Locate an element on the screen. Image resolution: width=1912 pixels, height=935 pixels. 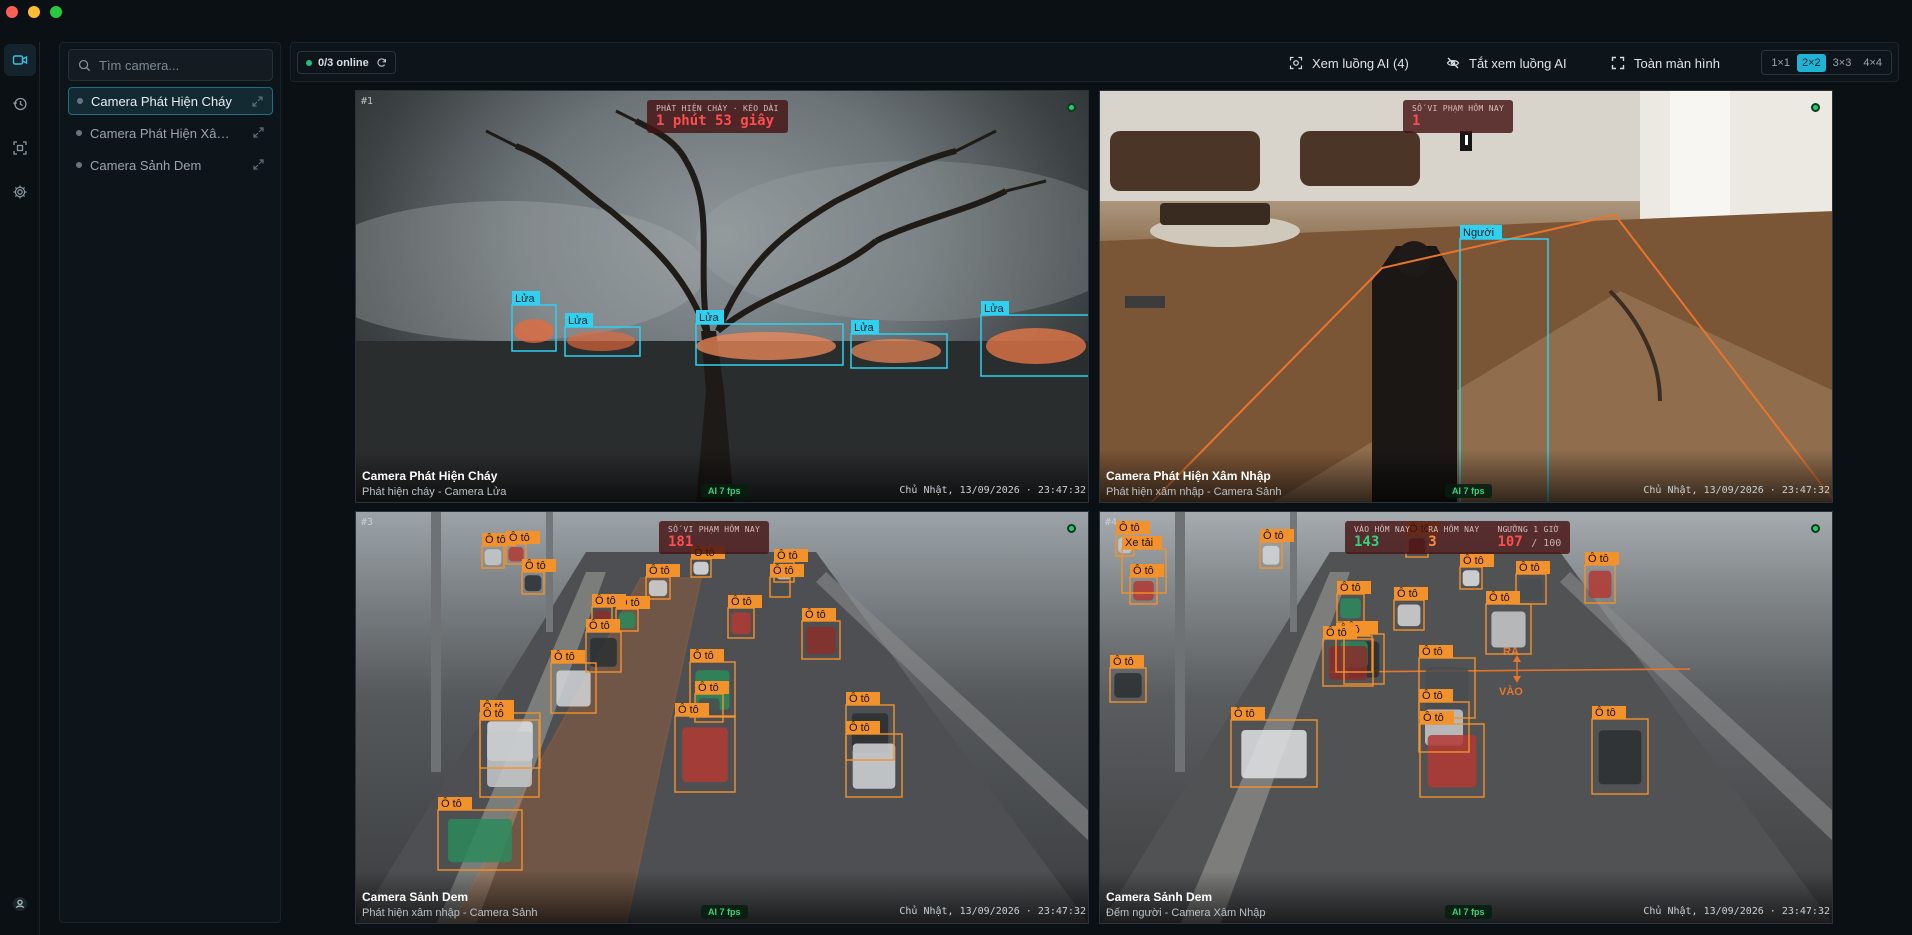
rail-settings is located at coordinates (20, 192).